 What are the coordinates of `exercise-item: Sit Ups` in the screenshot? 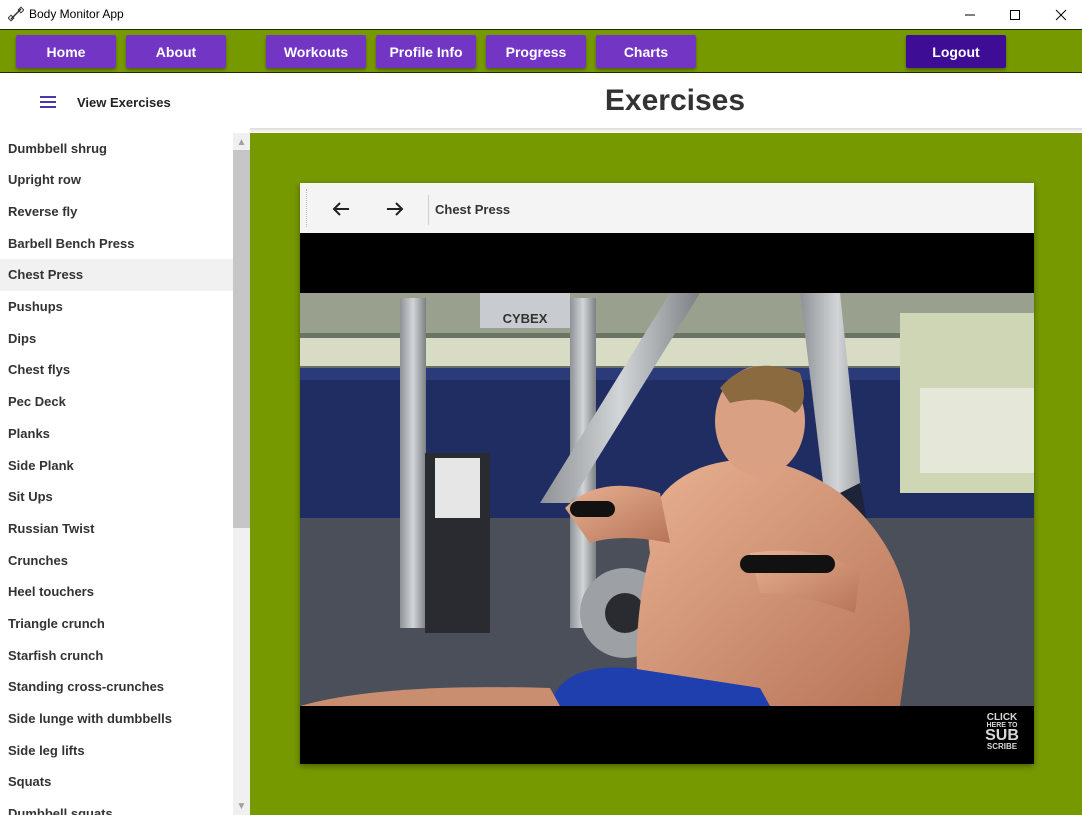 It's located at (116, 497).